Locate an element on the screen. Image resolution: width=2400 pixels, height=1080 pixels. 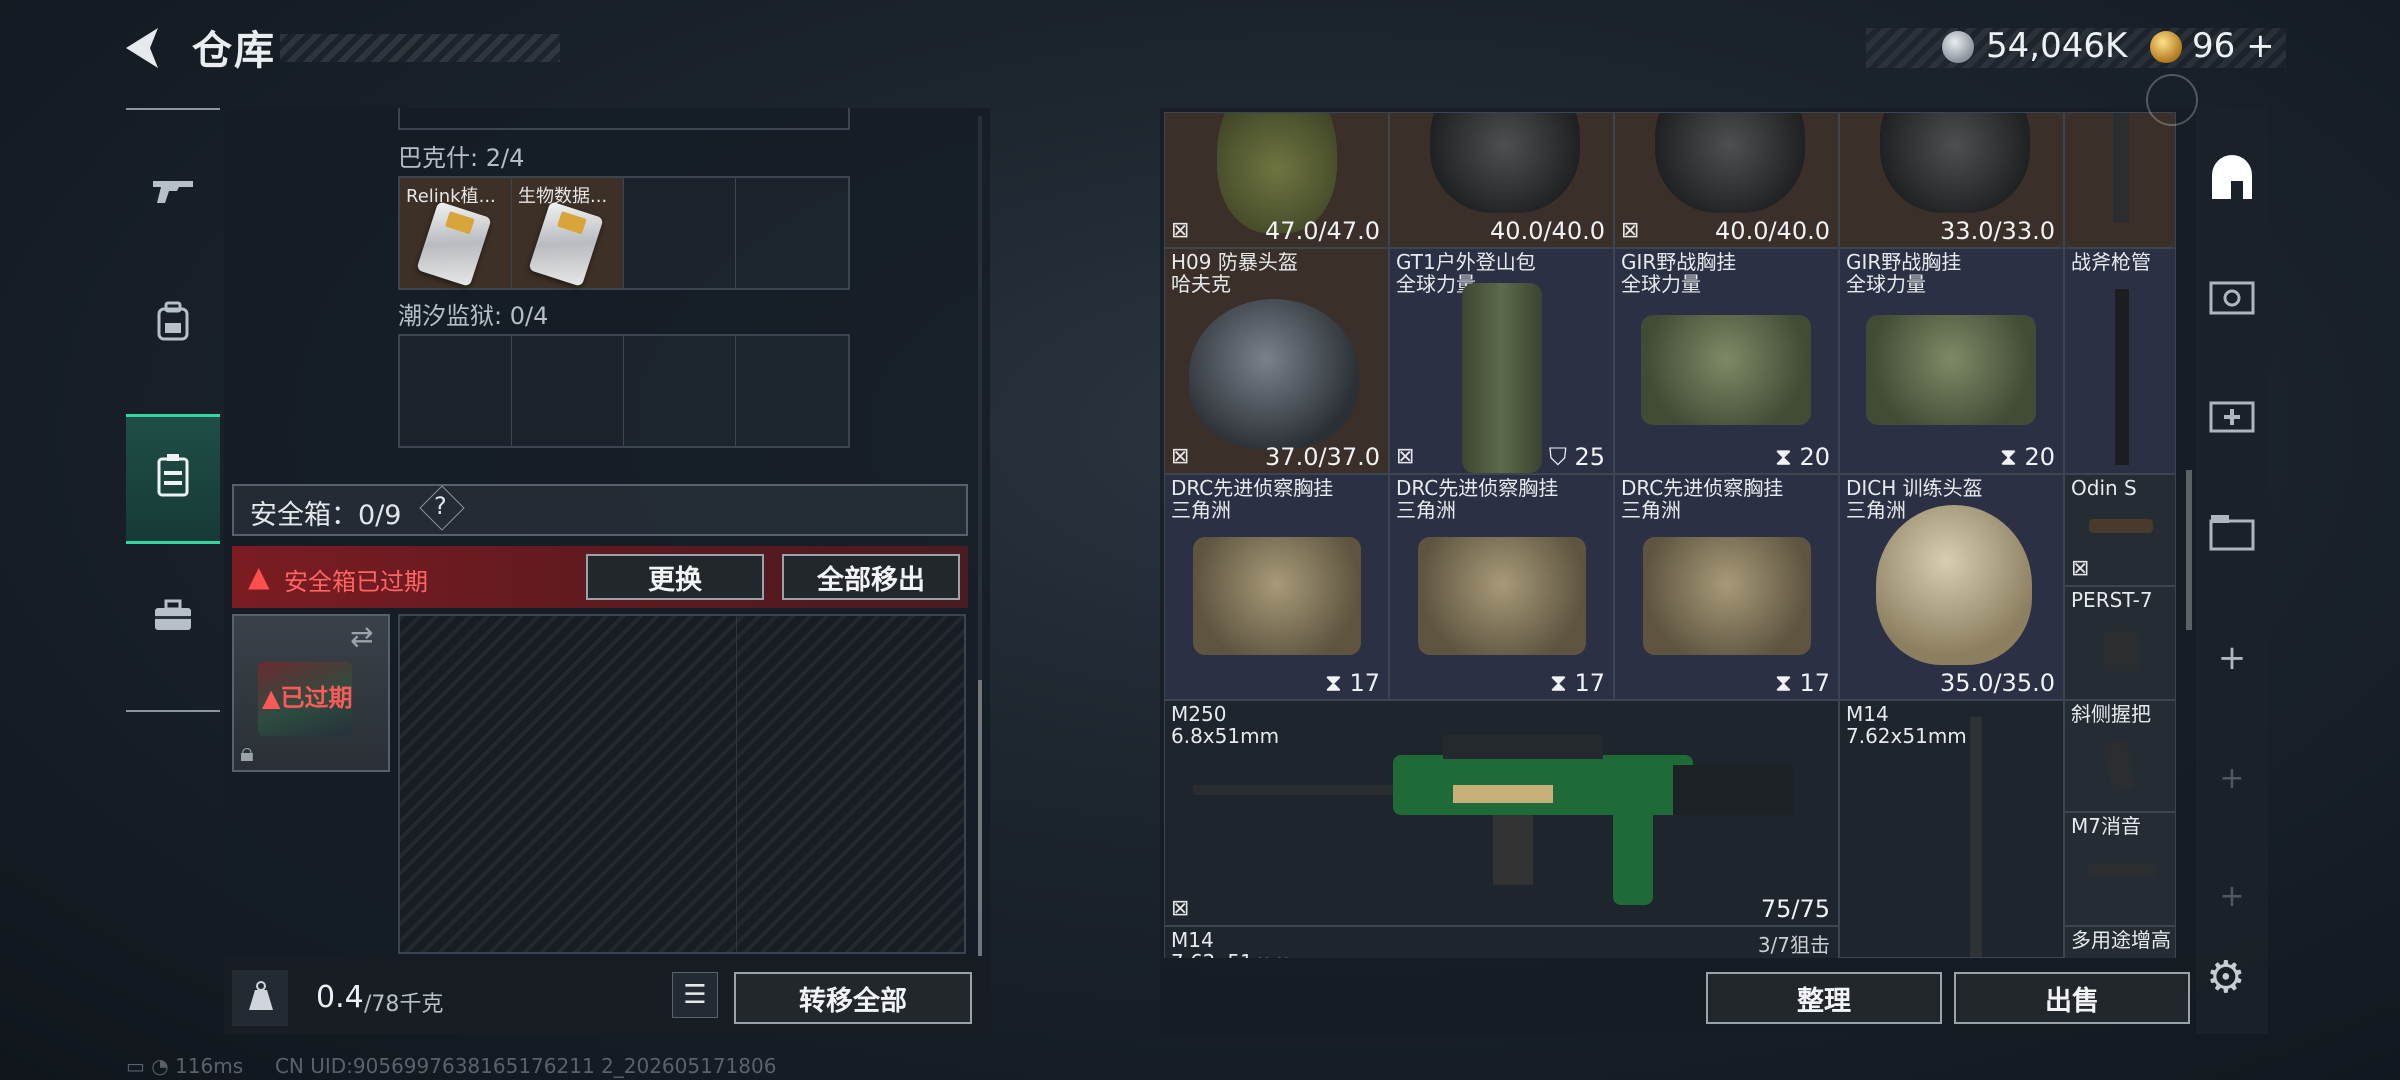
inventory-item: 斜侧握把 is located at coordinates (2120, 756).